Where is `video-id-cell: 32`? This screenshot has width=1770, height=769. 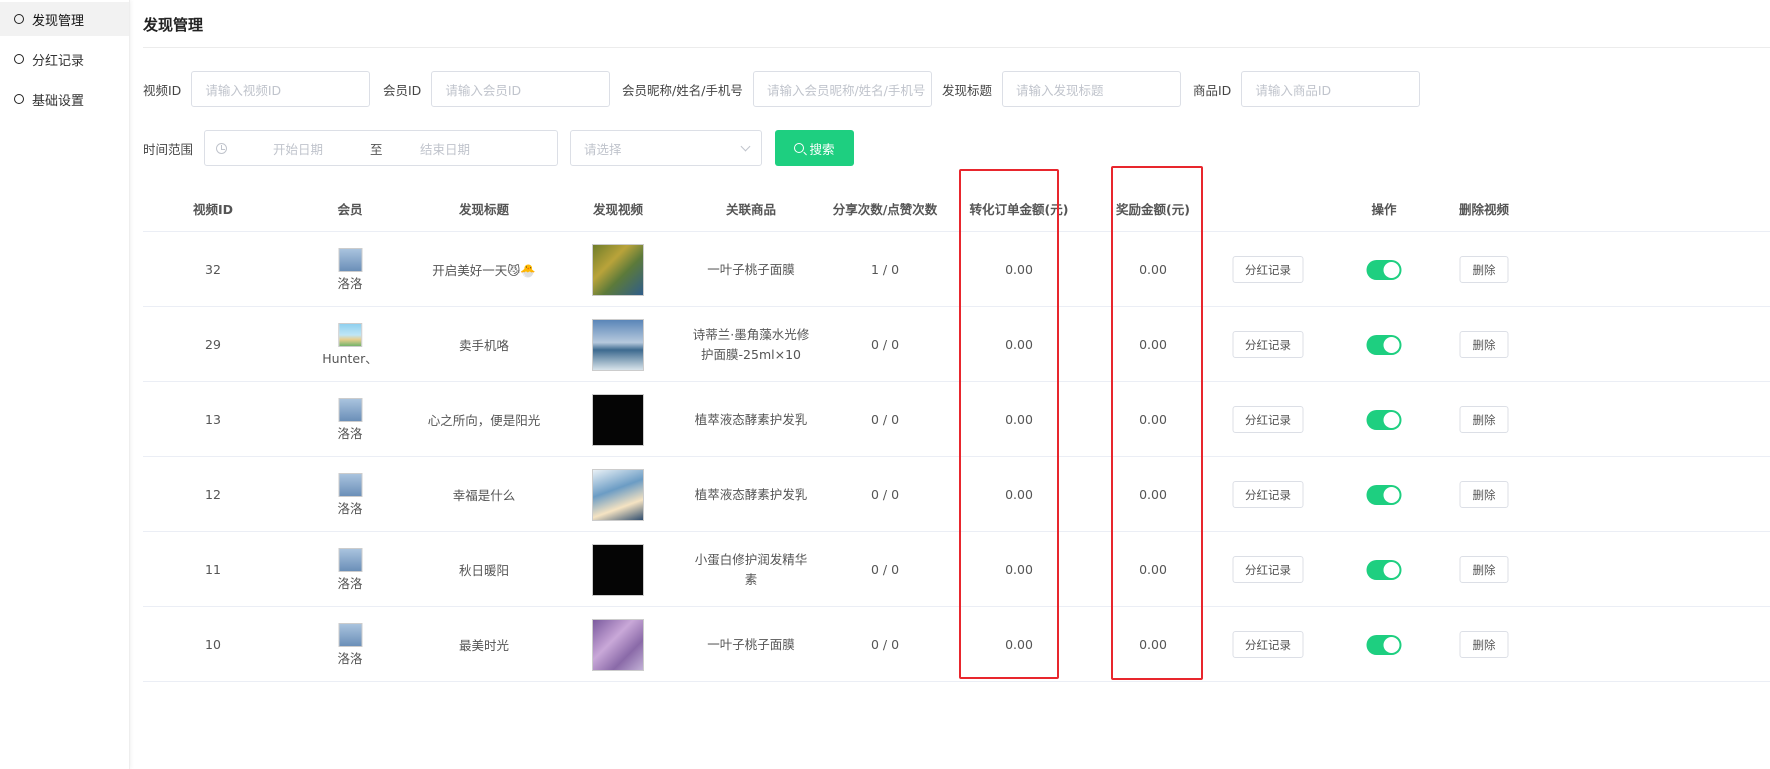
video-id-cell: 32 is located at coordinates (213, 269).